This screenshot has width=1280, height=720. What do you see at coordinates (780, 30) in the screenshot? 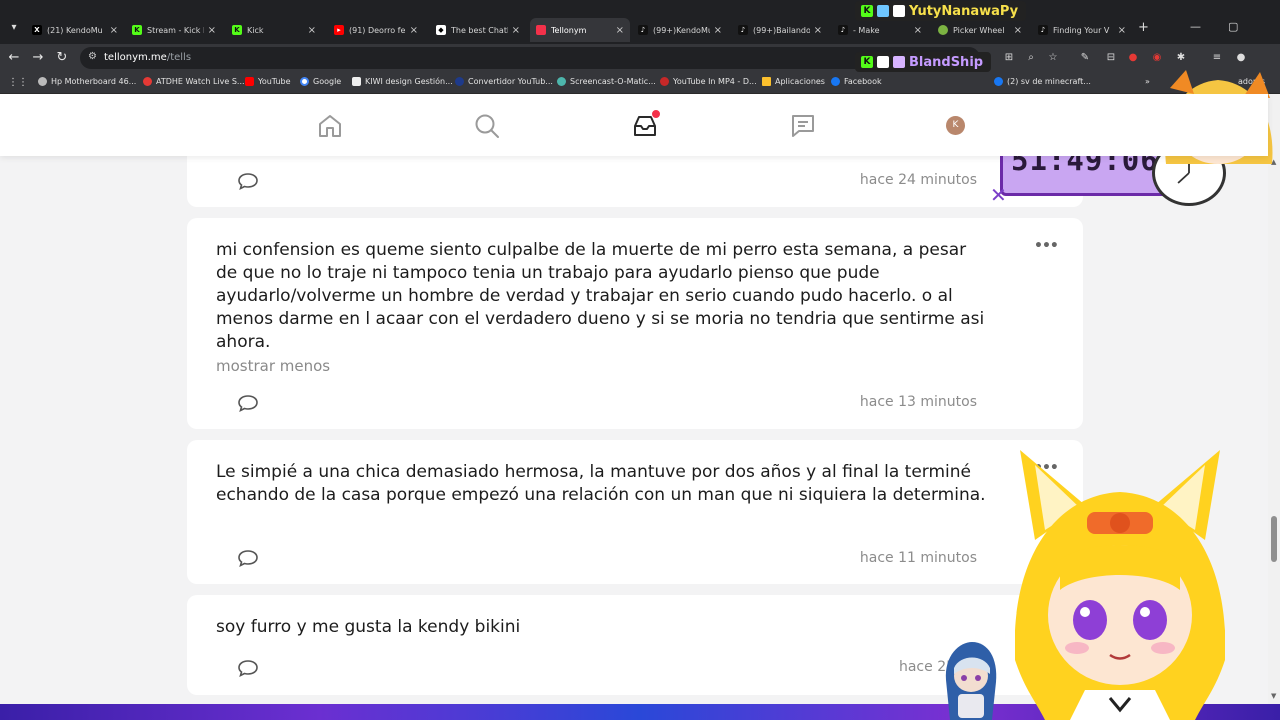
I see `tab-tiktok-2: ♪ (99+)Bailando ×` at bounding box center [780, 30].